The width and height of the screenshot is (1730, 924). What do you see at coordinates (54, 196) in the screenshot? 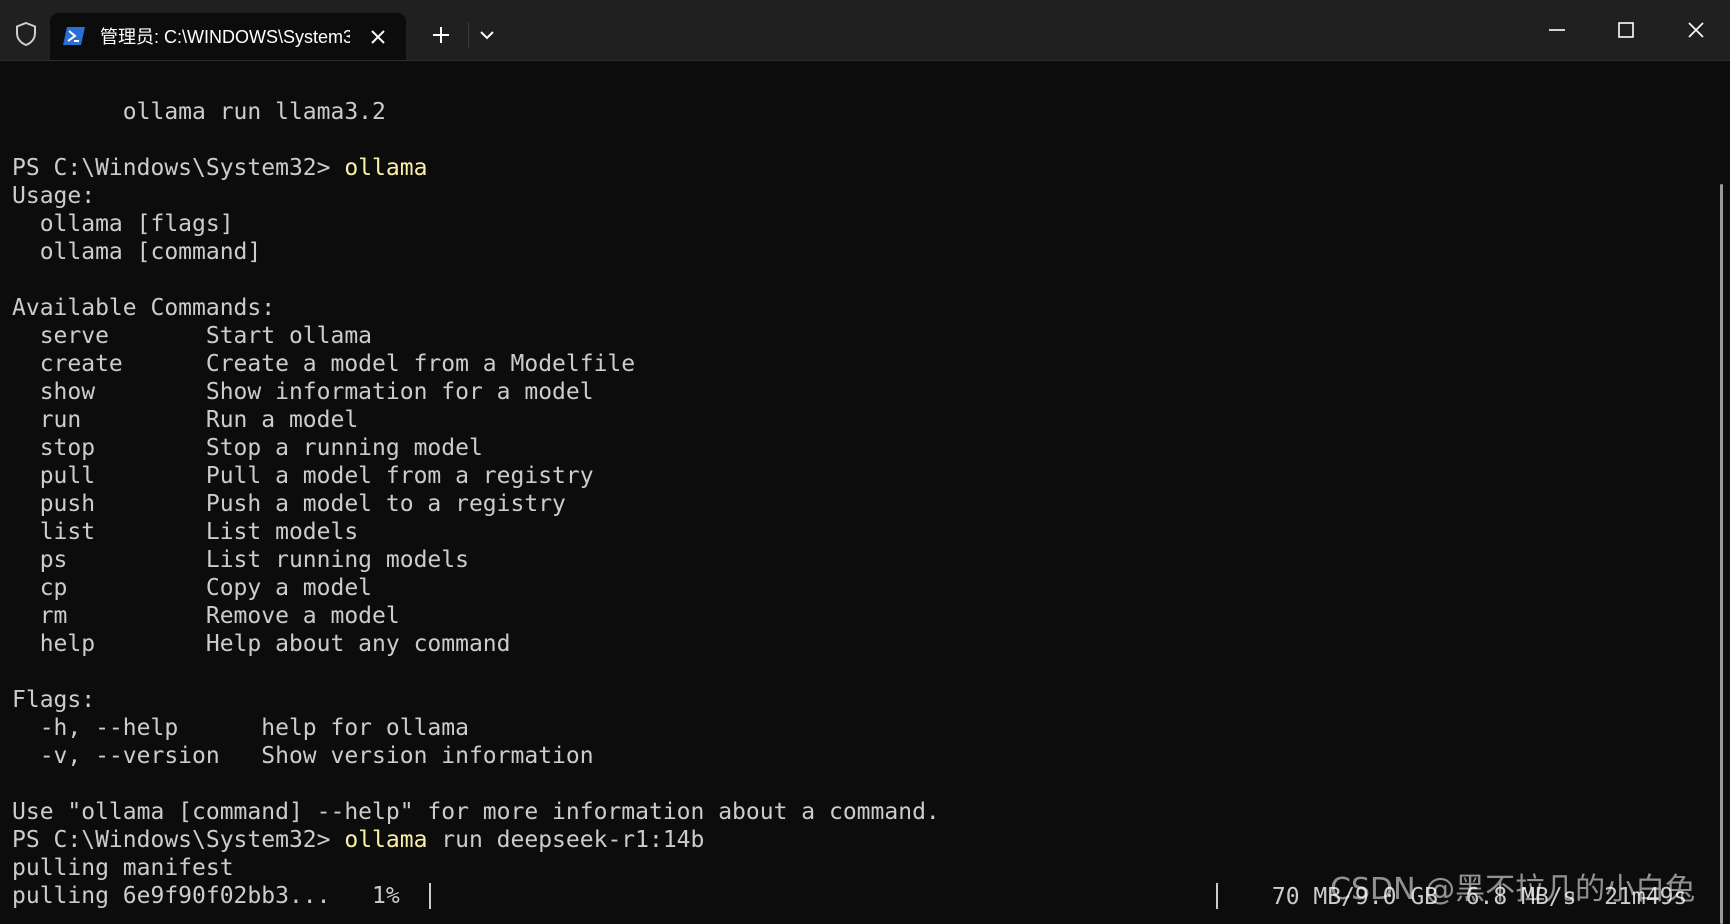
I see `terminal-line: Usage:` at bounding box center [54, 196].